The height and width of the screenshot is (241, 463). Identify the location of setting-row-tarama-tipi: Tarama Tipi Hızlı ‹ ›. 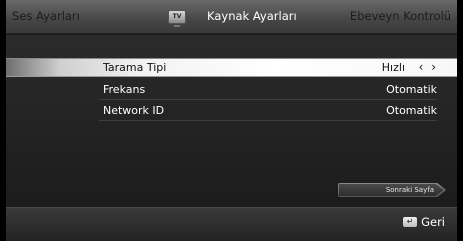
(268, 67).